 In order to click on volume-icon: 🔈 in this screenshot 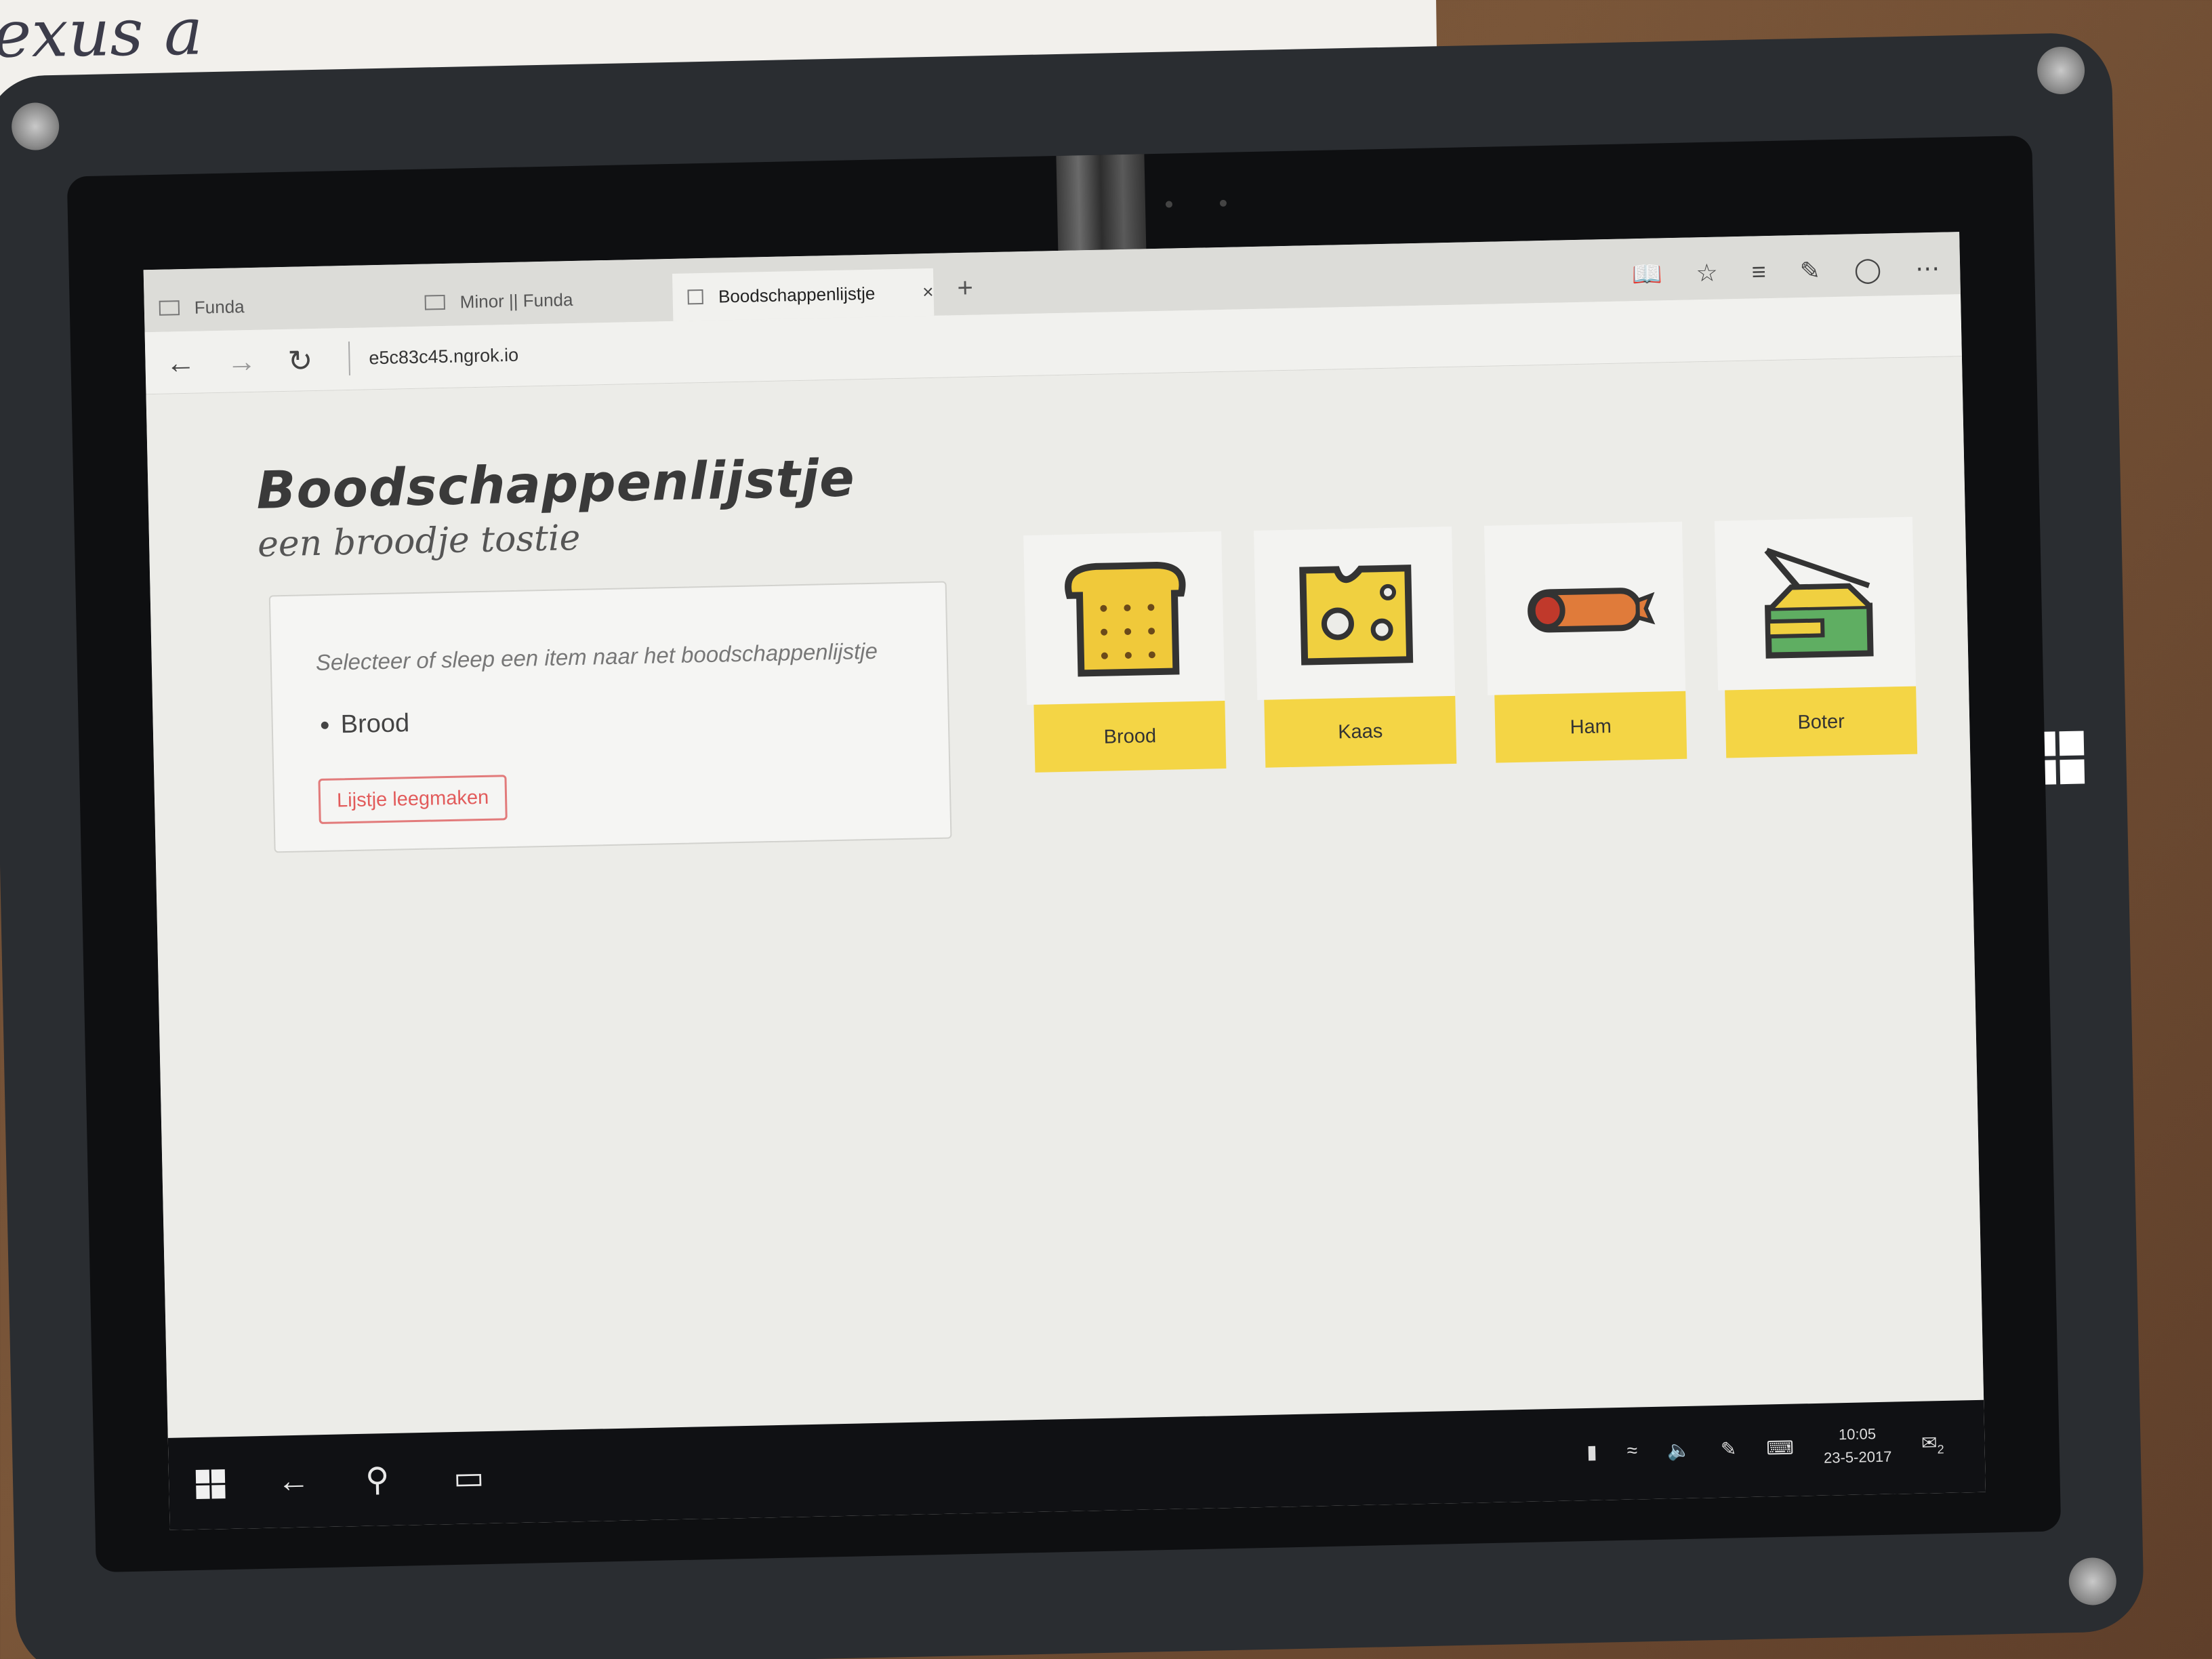, I will do `click(1679, 1449)`.